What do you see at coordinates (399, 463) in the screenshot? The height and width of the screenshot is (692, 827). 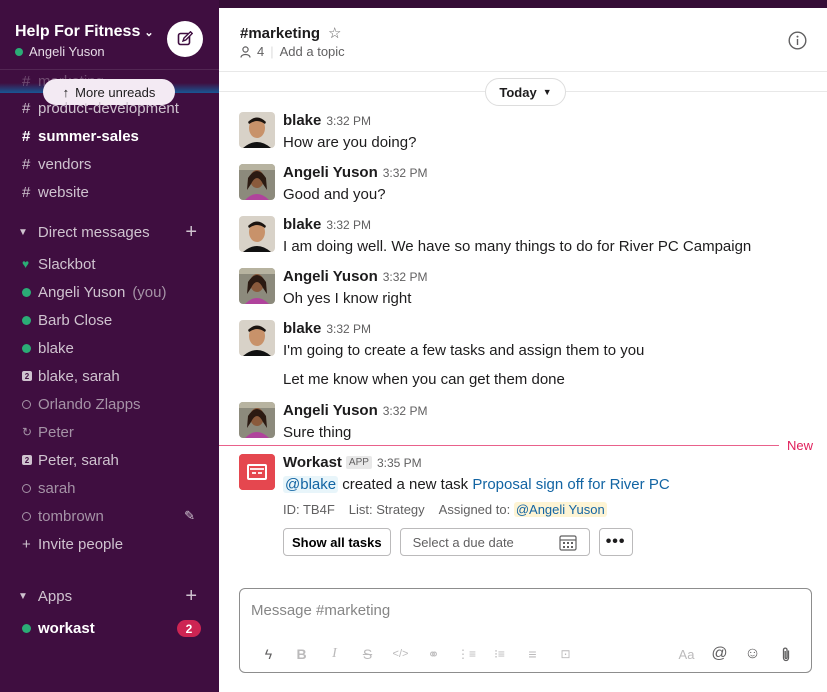 I see `message-time: 3:35 PM` at bounding box center [399, 463].